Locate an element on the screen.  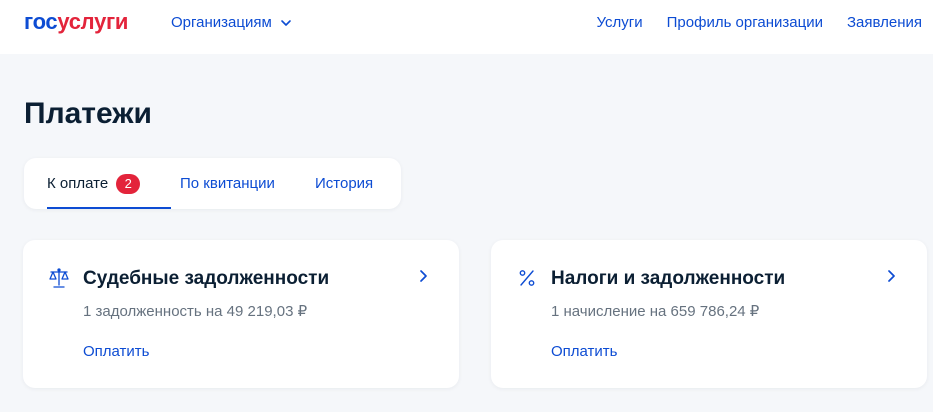
tab-history-label: История is located at coordinates (344, 183).